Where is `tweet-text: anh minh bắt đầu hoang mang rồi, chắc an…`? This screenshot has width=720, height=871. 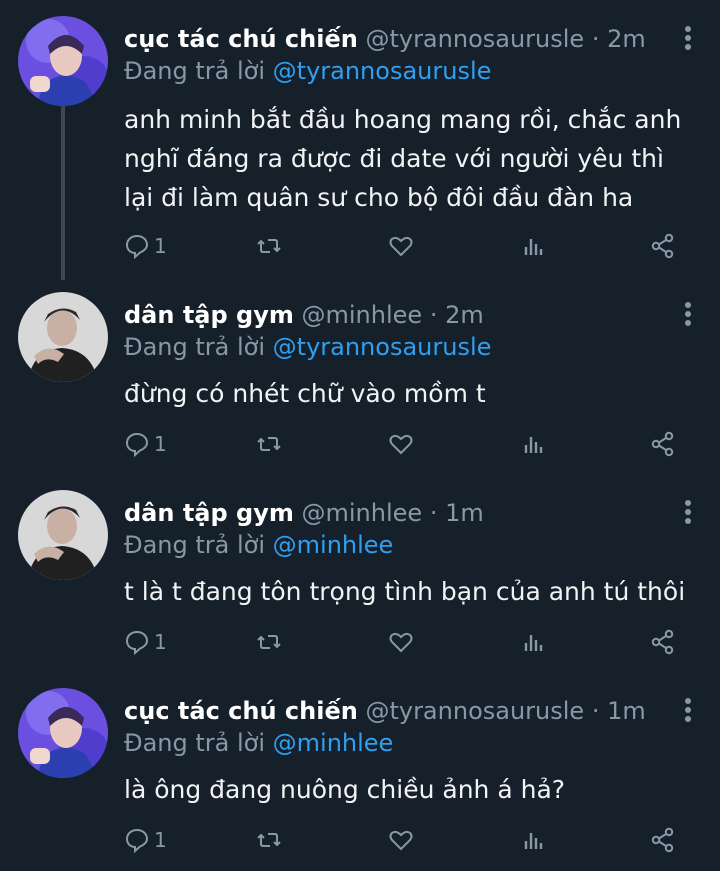 tweet-text: anh minh bắt đầu hoang mang rồi, chắc an… is located at coordinates (403, 158).